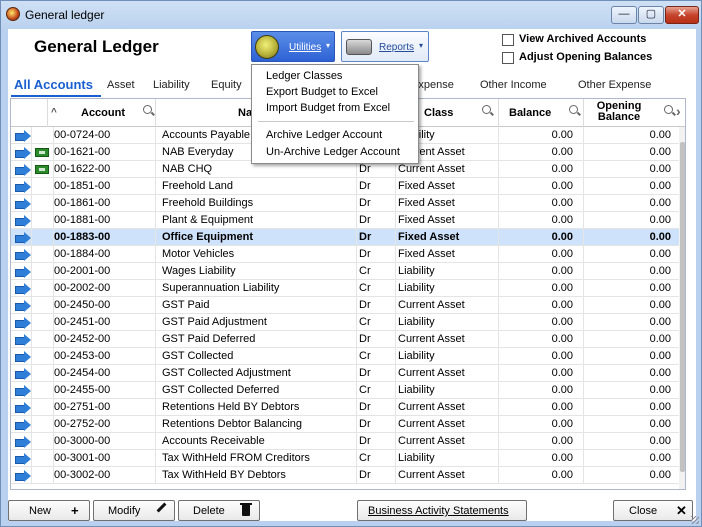 The height and width of the screenshot is (527, 702). I want to click on menu-item-export-budget: Export Budget to Excel, so click(322, 92).